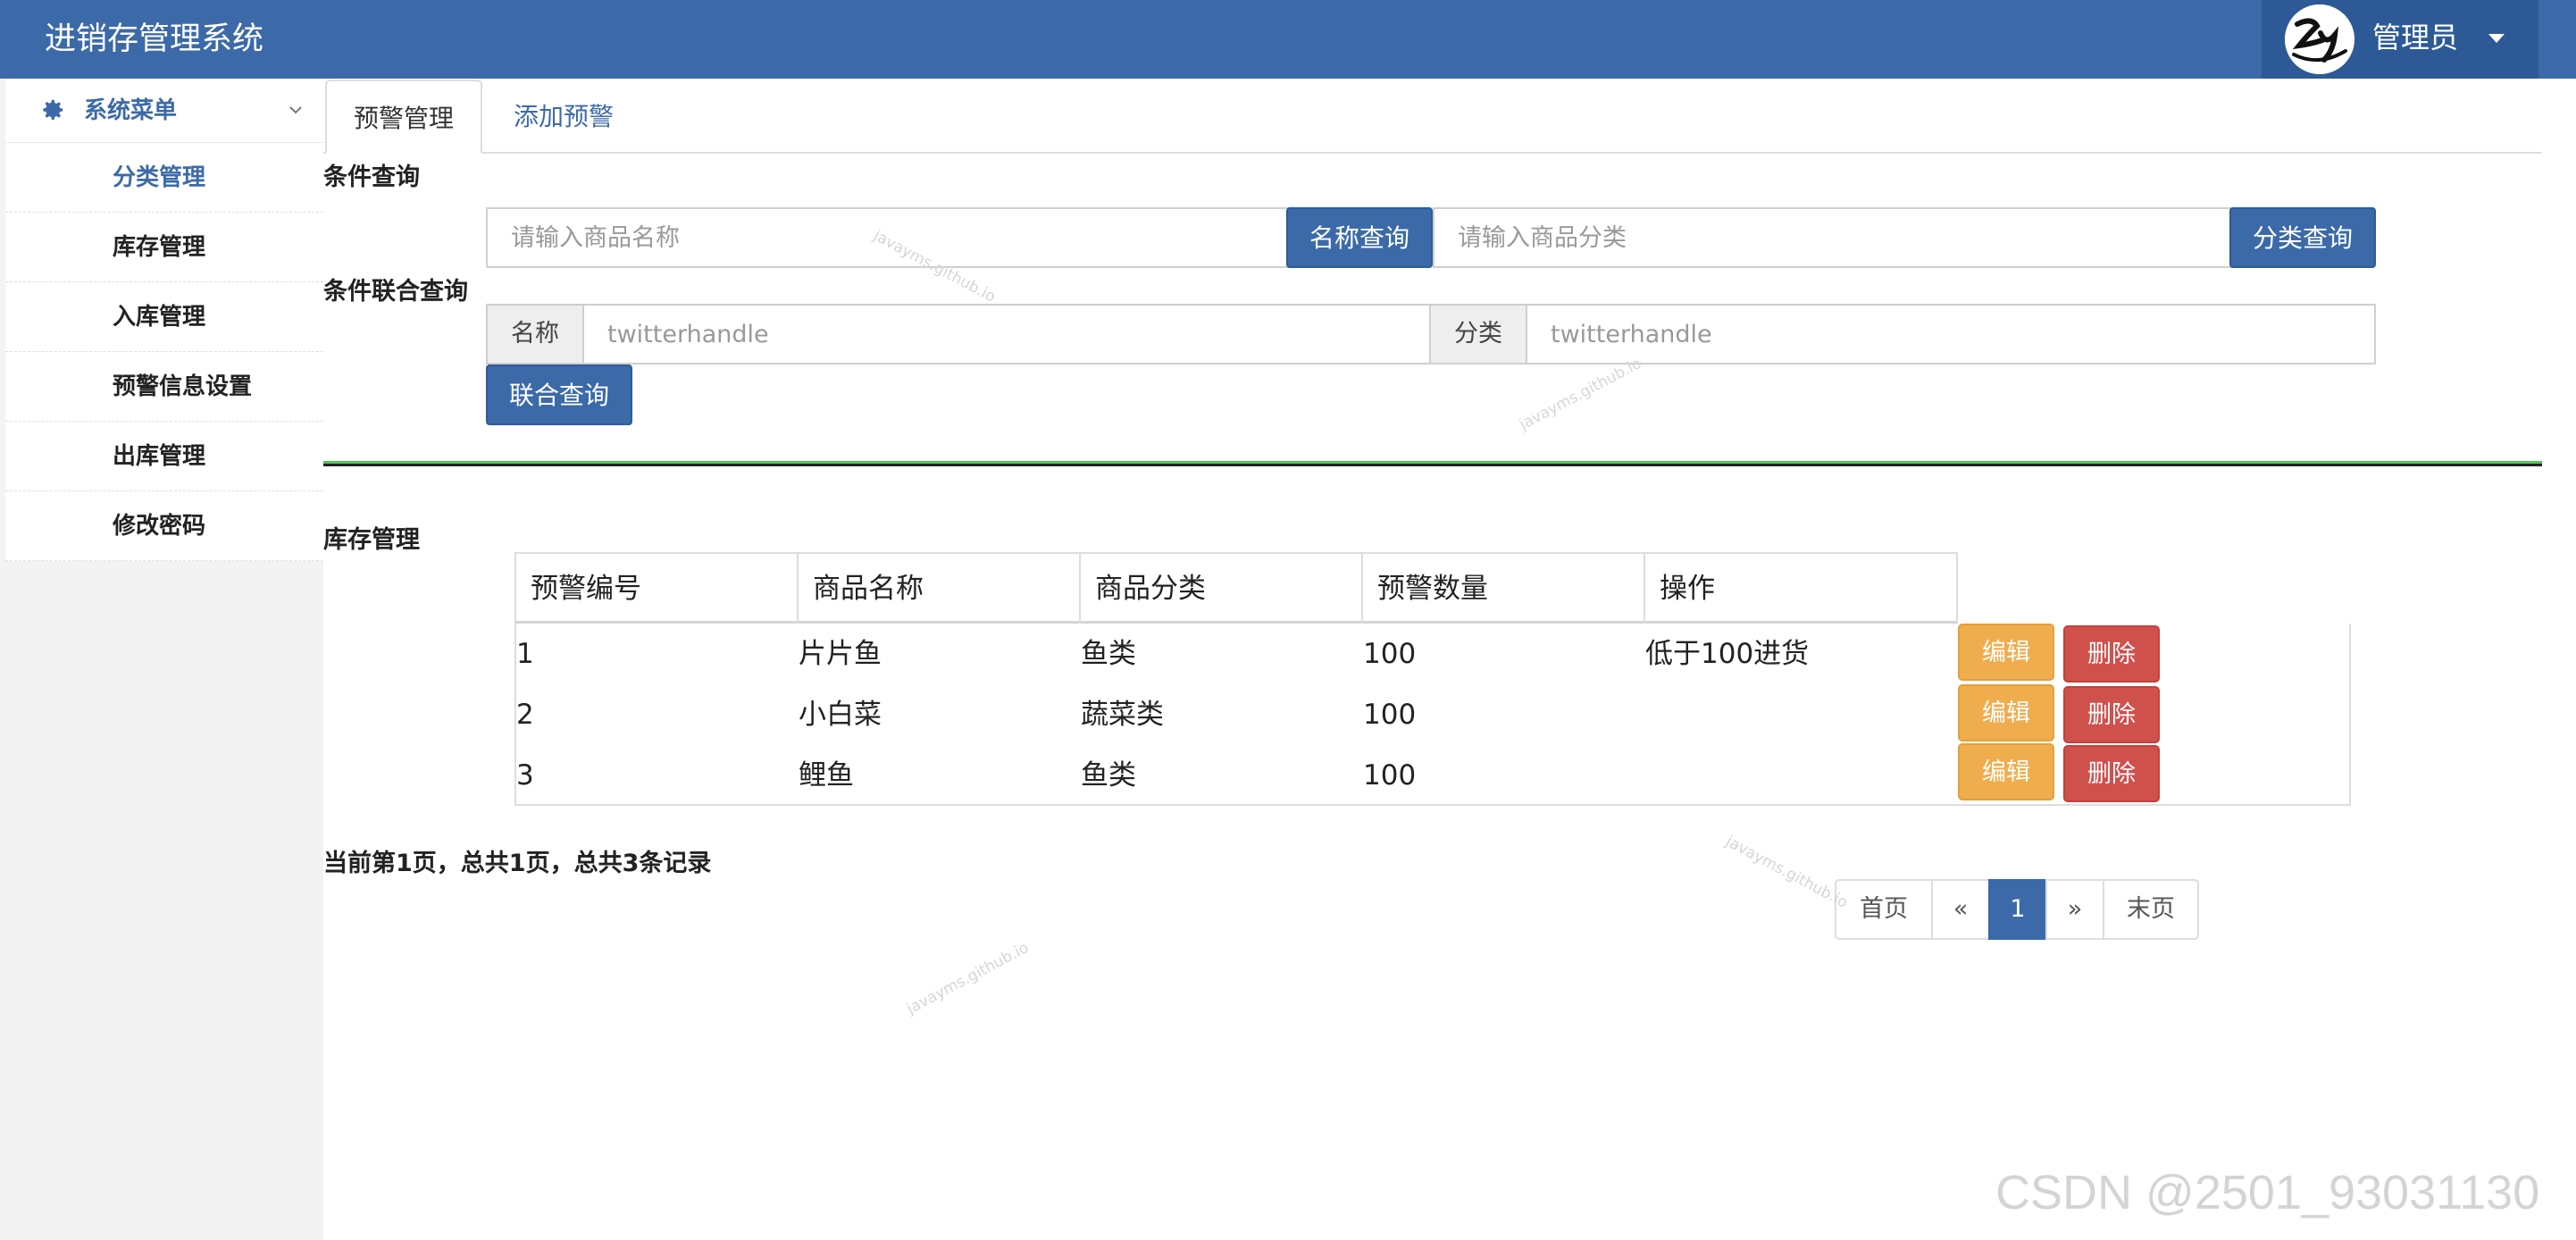 The image size is (2576, 1240). I want to click on name-addon-label: 名称, so click(535, 334).